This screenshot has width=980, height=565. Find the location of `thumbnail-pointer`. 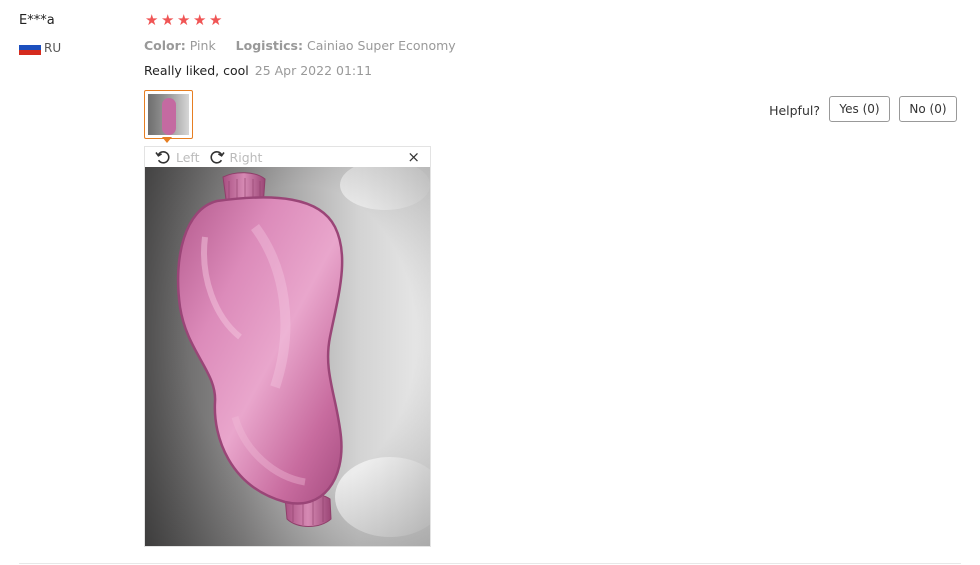

thumbnail-pointer is located at coordinates (167, 140).